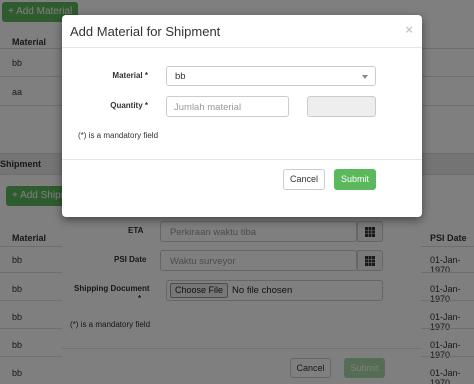 The height and width of the screenshot is (384, 474). Describe the element at coordinates (208, 107) in the screenshot. I see `quantity-placeholder: Jumlah material` at that location.